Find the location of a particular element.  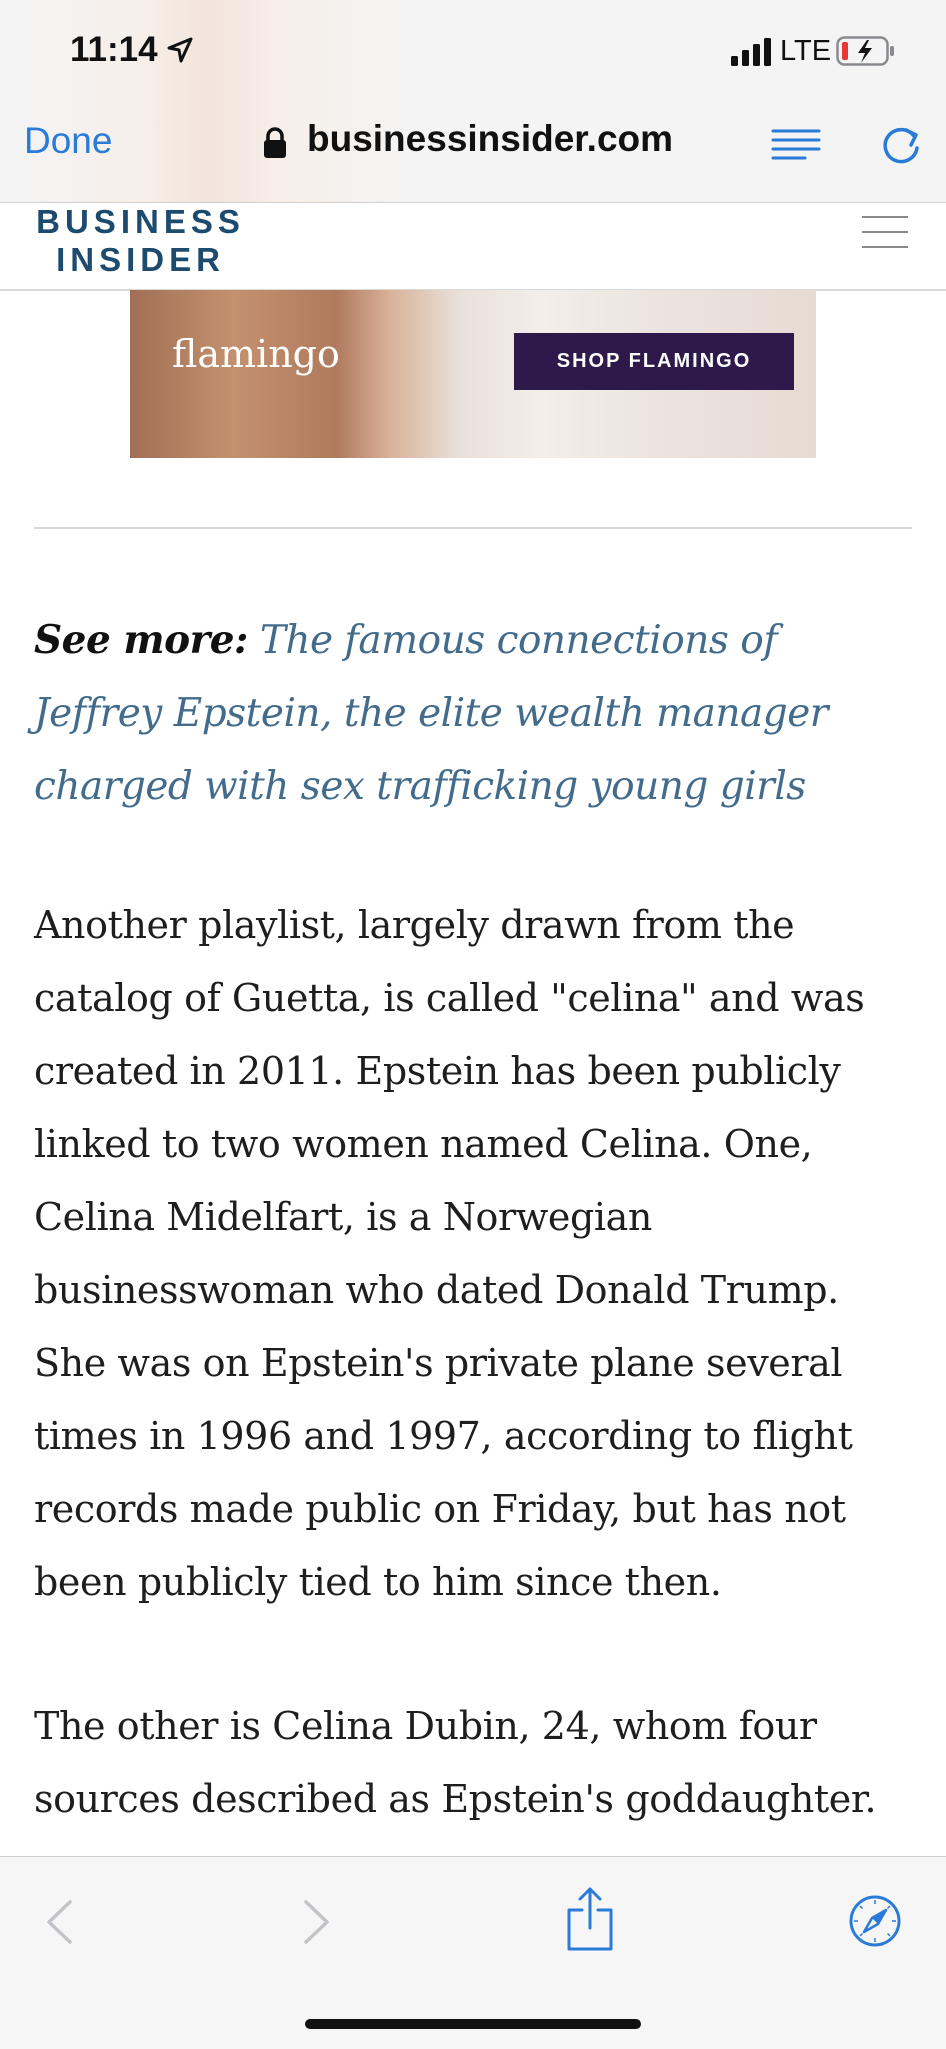

reader-mode-icon is located at coordinates (796, 145).